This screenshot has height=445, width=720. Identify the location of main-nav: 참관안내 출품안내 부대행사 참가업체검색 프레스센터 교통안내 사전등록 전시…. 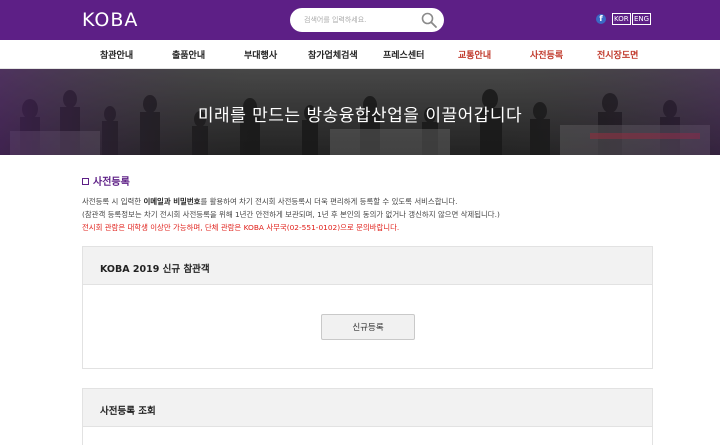
(360, 54).